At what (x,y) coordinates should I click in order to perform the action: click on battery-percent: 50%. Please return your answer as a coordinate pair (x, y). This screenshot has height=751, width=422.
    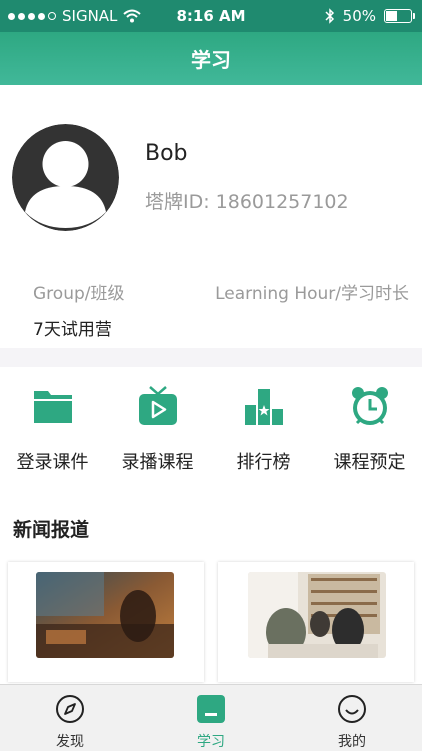
    Looking at the image, I should click on (359, 16).